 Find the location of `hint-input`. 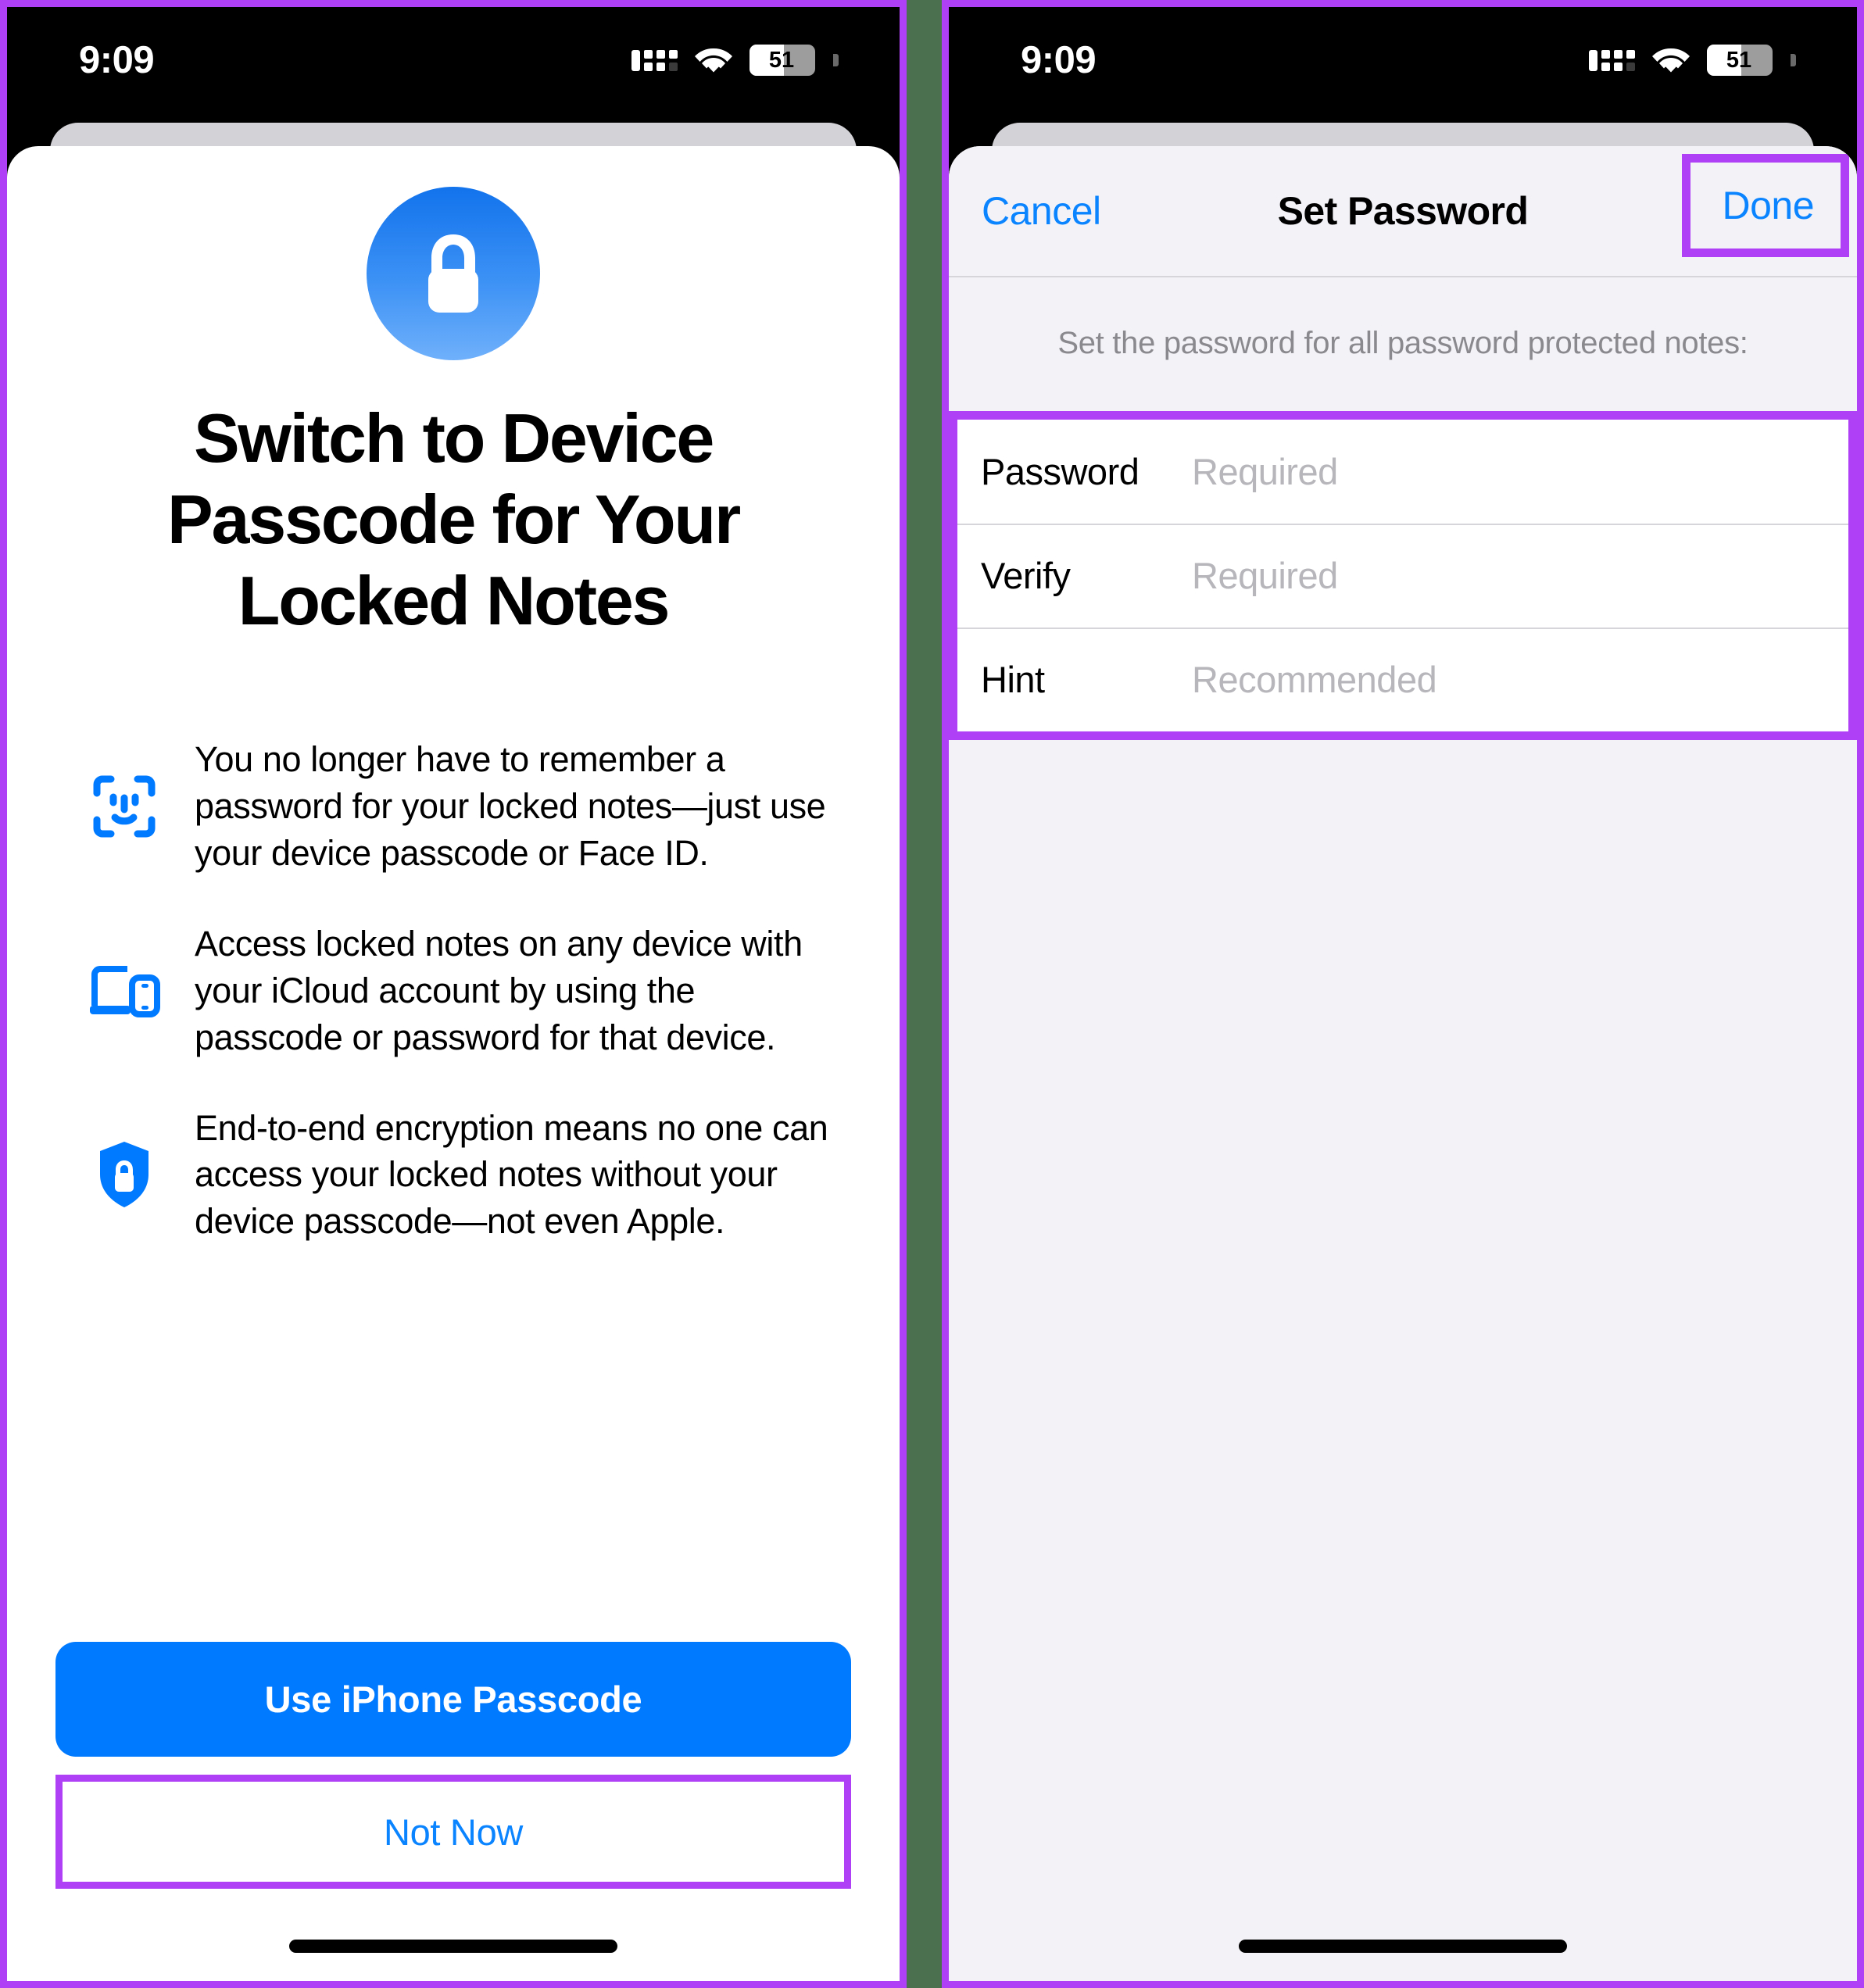

hint-input is located at coordinates (1520, 679).